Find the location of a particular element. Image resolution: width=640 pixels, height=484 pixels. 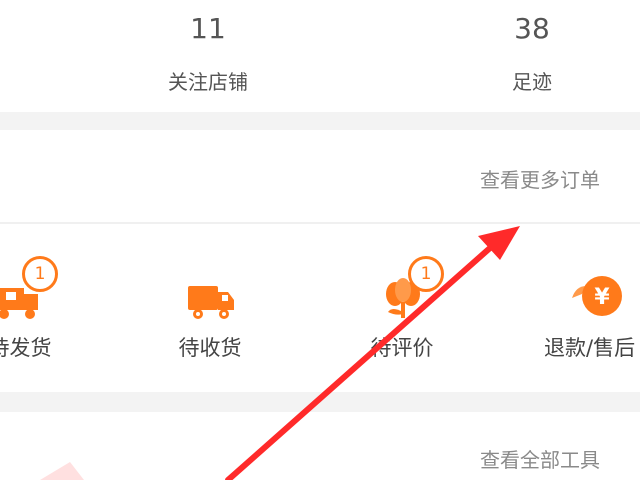

to-review-label: 待评价 is located at coordinates (402, 348).